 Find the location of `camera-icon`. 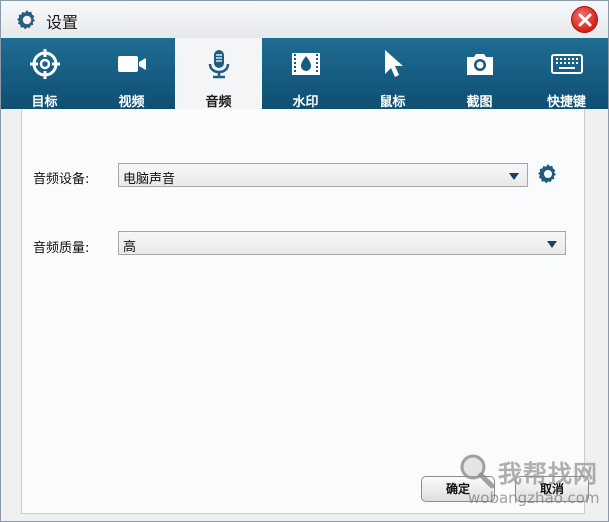

camera-icon is located at coordinates (479, 64).